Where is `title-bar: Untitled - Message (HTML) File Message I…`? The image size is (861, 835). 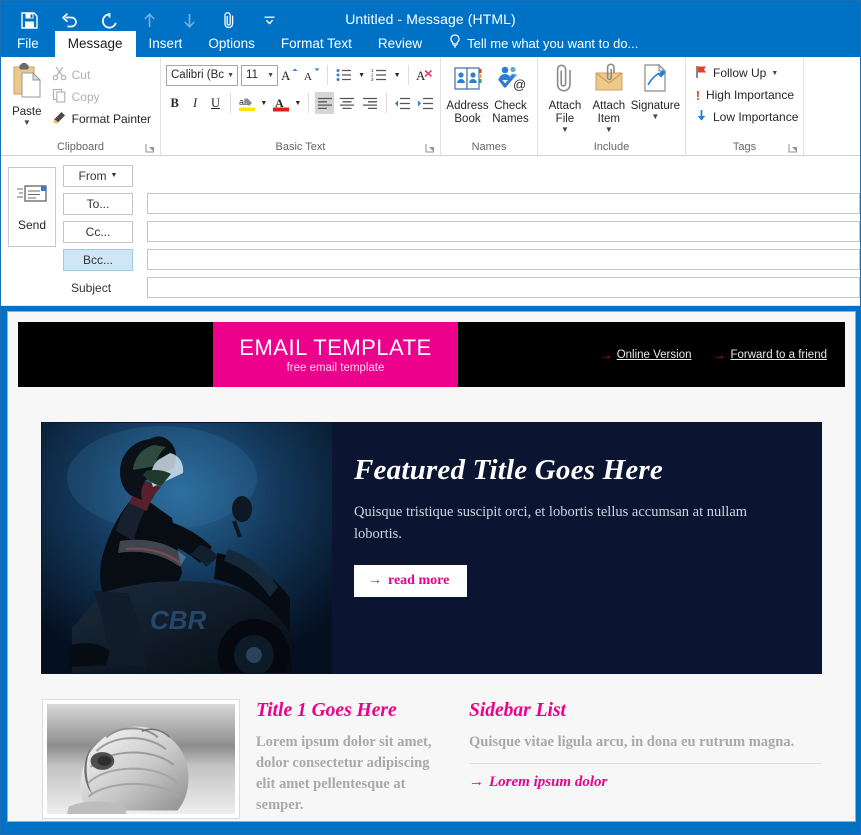
title-bar: Untitled - Message (HTML) File Message I… is located at coordinates (430, 29).